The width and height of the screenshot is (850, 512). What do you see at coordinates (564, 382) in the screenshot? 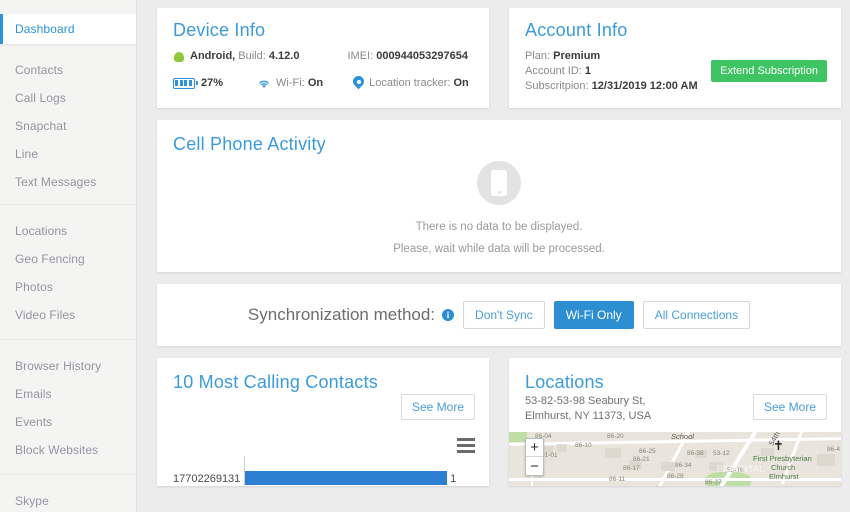
I see `locations-title: Locations` at bounding box center [564, 382].